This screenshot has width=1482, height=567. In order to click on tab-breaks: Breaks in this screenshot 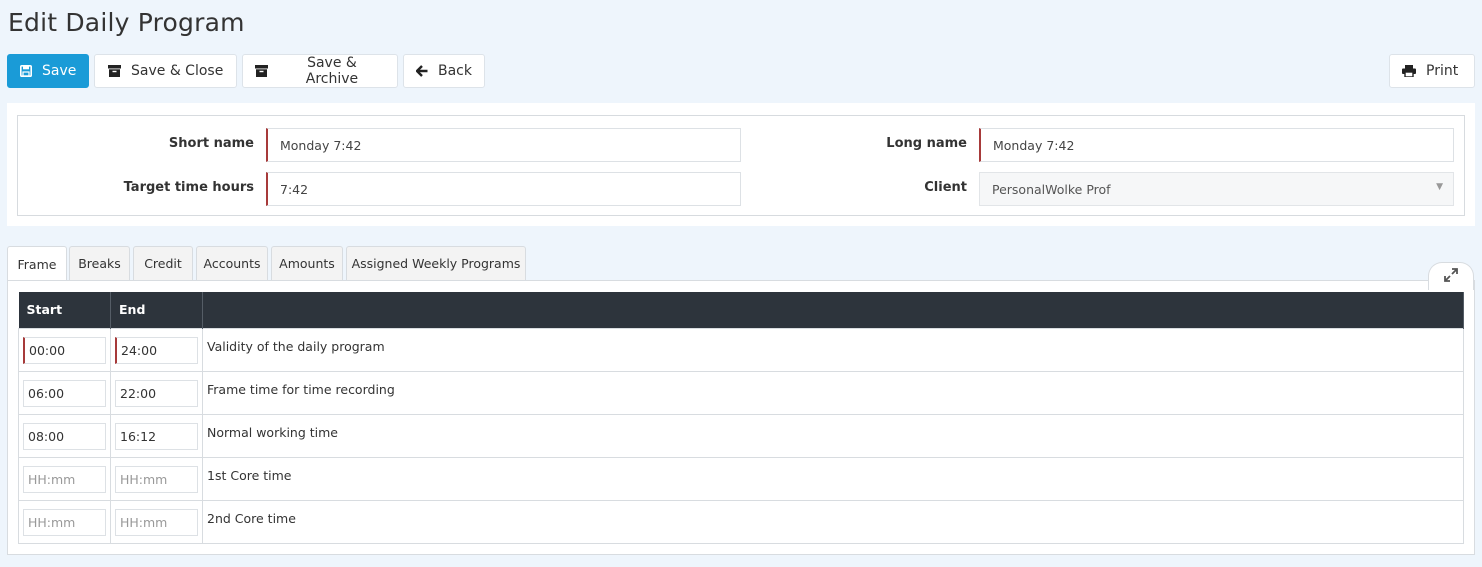, I will do `click(99, 263)`.